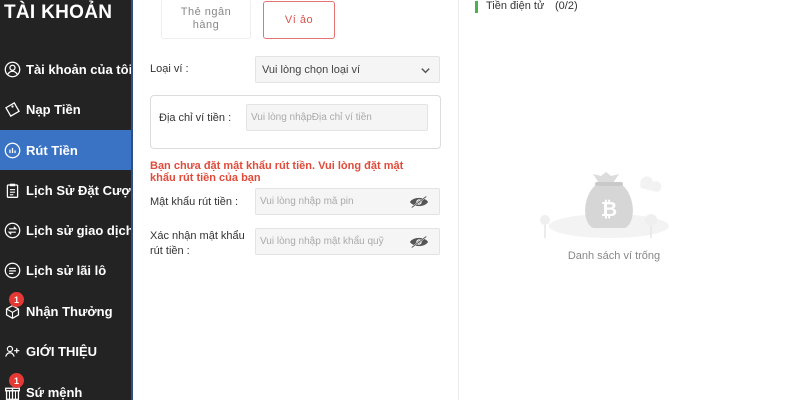 This screenshot has width=800, height=400. What do you see at coordinates (12, 230) in the screenshot?
I see `transaction-swap-icon` at bounding box center [12, 230].